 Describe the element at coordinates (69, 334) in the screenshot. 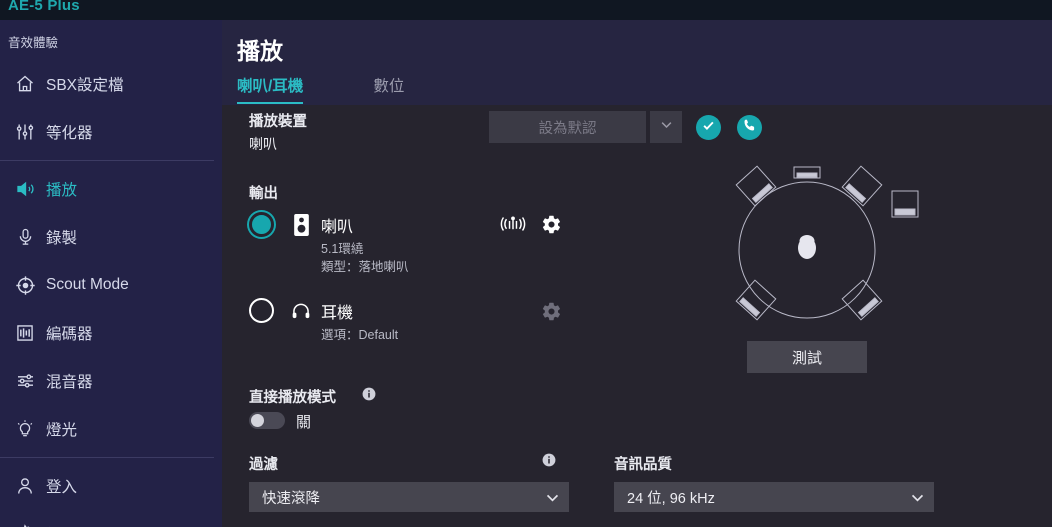

I see `sidebar-item-label: 編碼器` at that location.